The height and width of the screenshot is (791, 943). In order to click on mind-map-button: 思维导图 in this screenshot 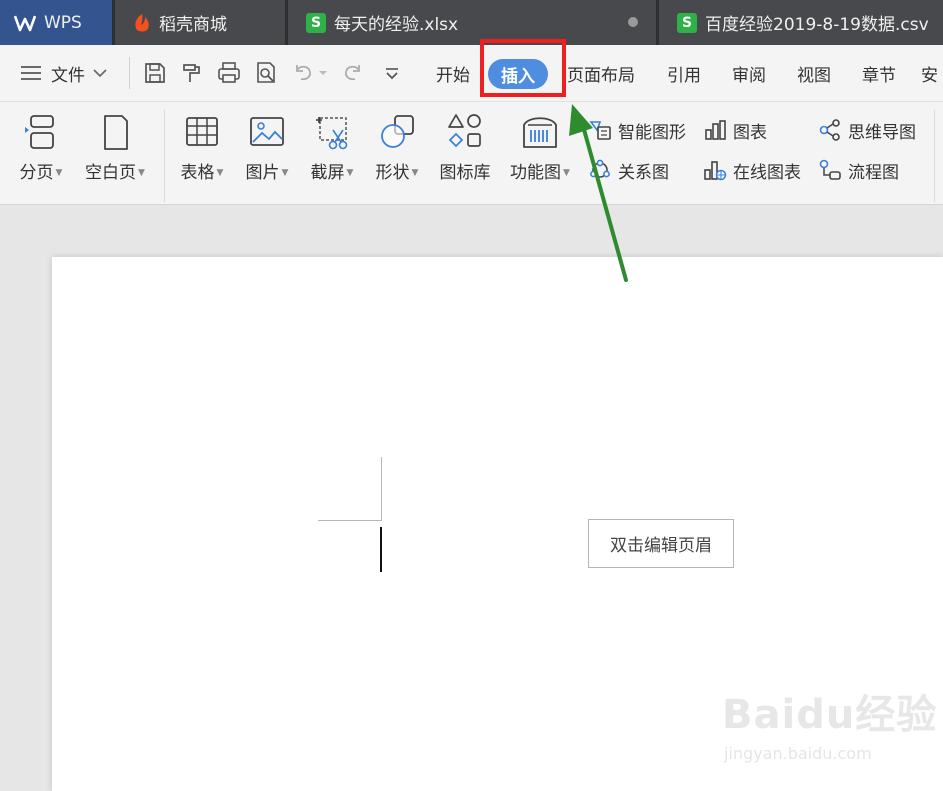, I will do `click(867, 130)`.